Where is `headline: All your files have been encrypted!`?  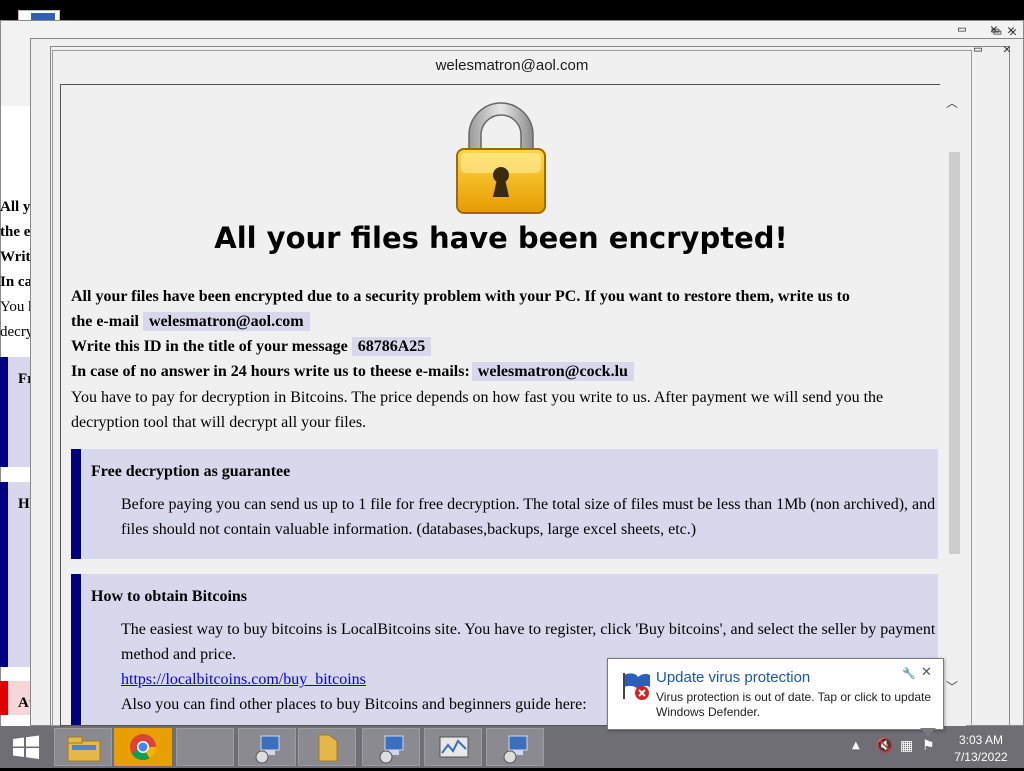
headline: All your files have been encrypted! is located at coordinates (501, 238).